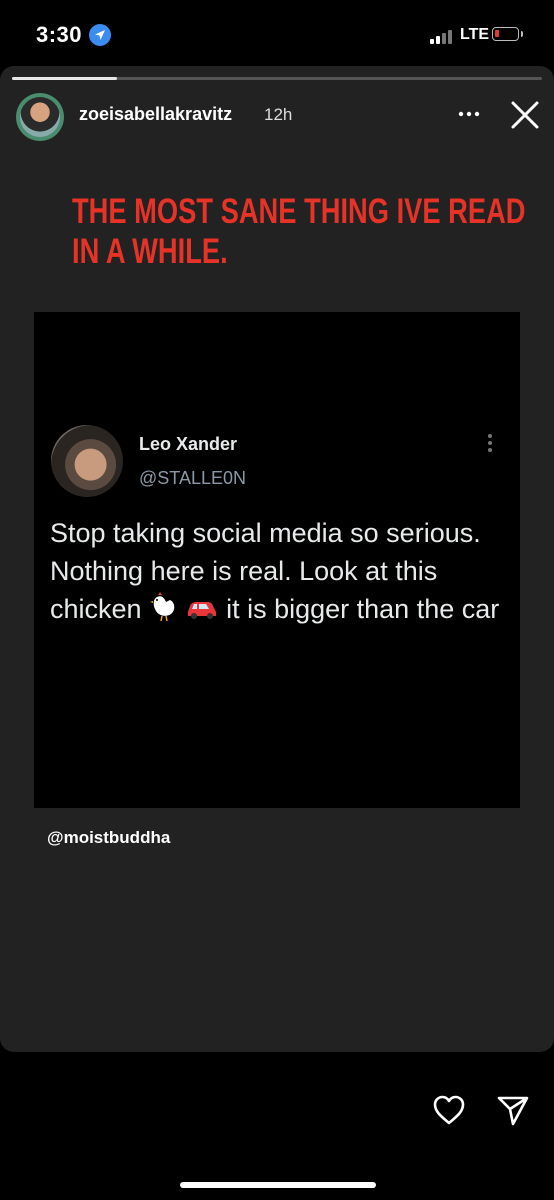  I want to click on battery-icon, so click(507, 34).